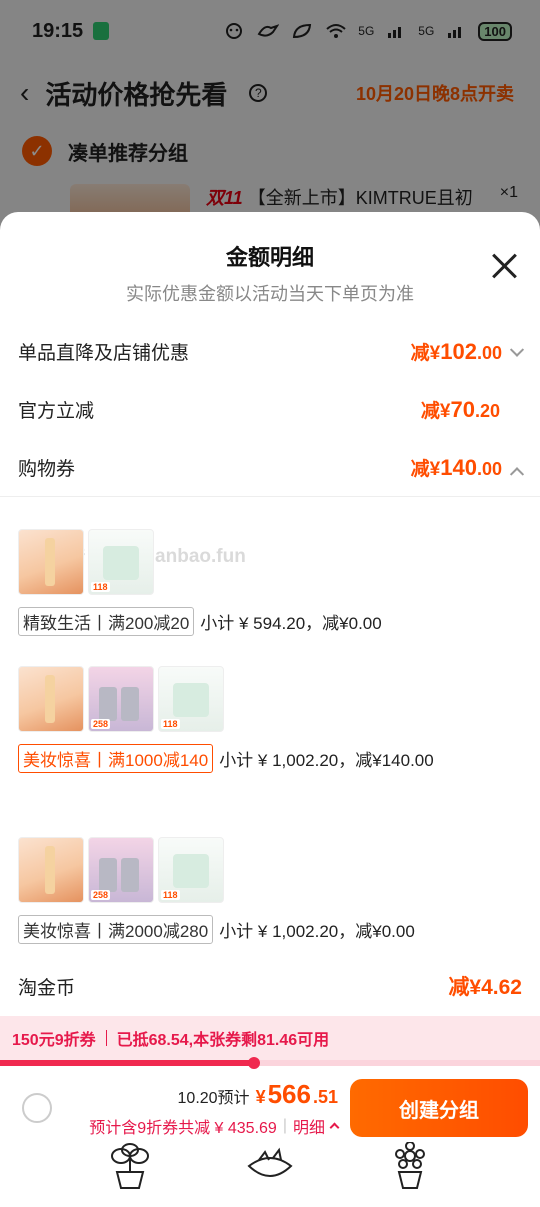 The image size is (540, 1207). I want to click on coupon-progress-bar, so click(270, 1063).